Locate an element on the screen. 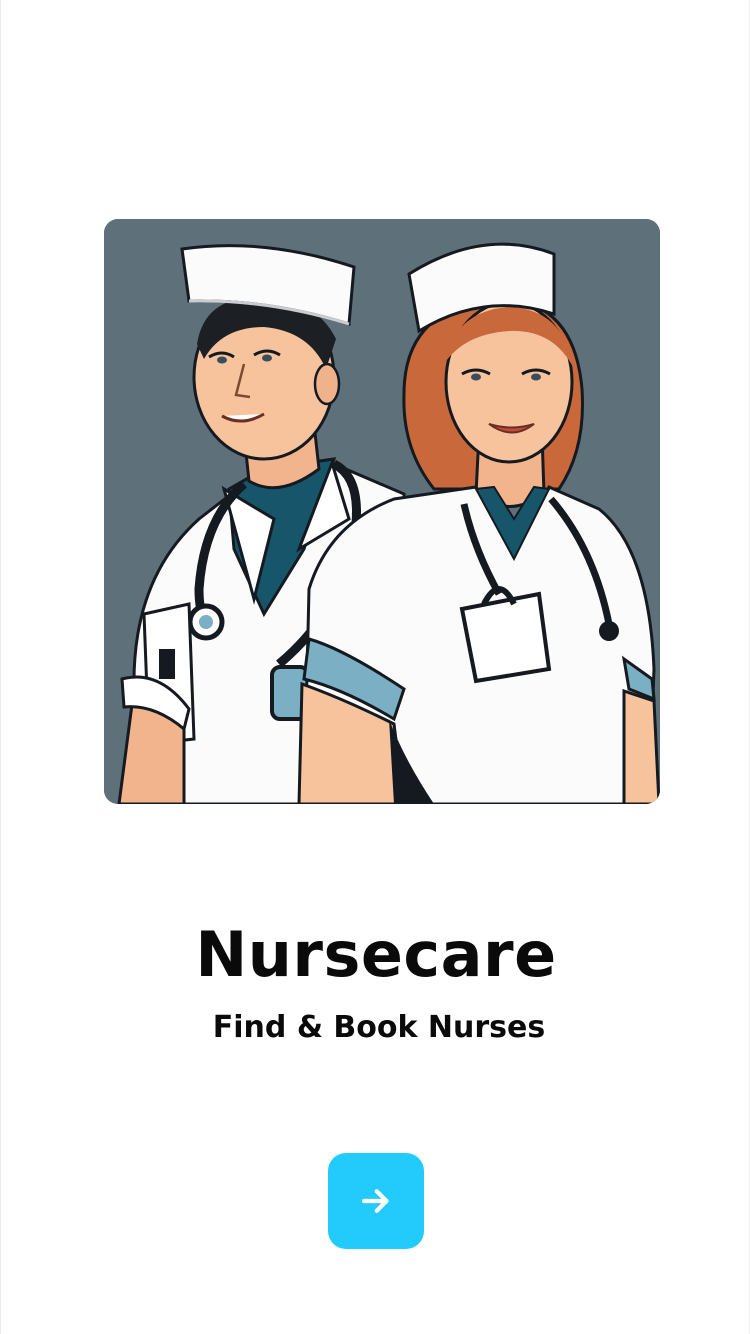 The height and width of the screenshot is (1334, 750). arrow-right-icon is located at coordinates (376, 1201).